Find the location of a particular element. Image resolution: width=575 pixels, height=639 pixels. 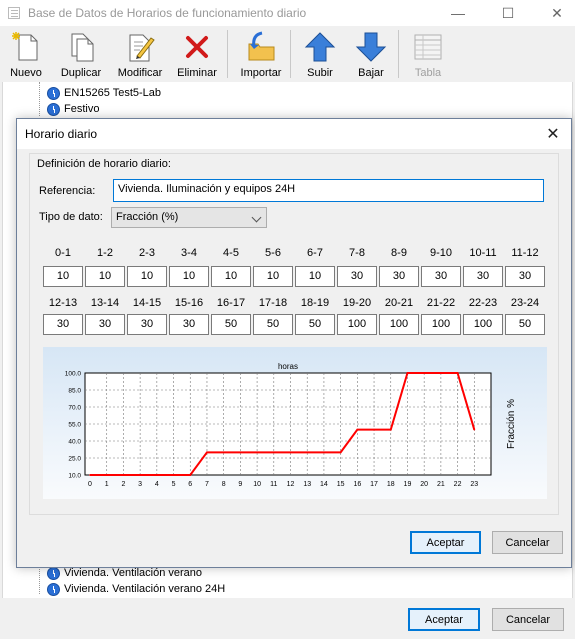

bajar-button: Bajar is located at coordinates (371, 54).